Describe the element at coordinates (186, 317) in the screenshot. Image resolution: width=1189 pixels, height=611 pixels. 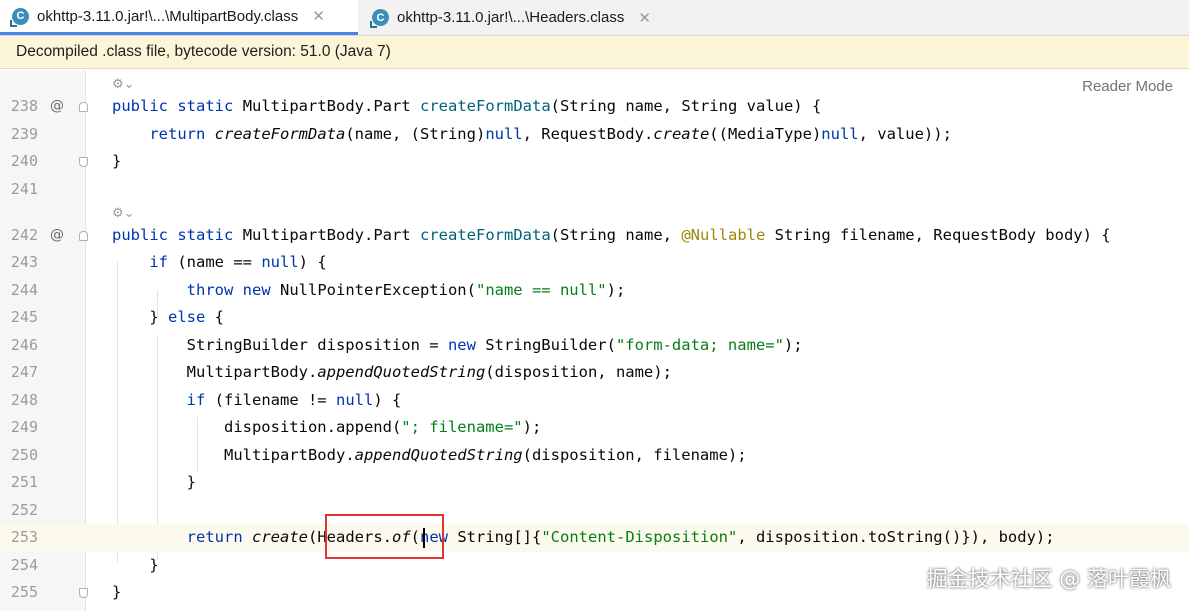
I see `code-text: } else {` at that location.